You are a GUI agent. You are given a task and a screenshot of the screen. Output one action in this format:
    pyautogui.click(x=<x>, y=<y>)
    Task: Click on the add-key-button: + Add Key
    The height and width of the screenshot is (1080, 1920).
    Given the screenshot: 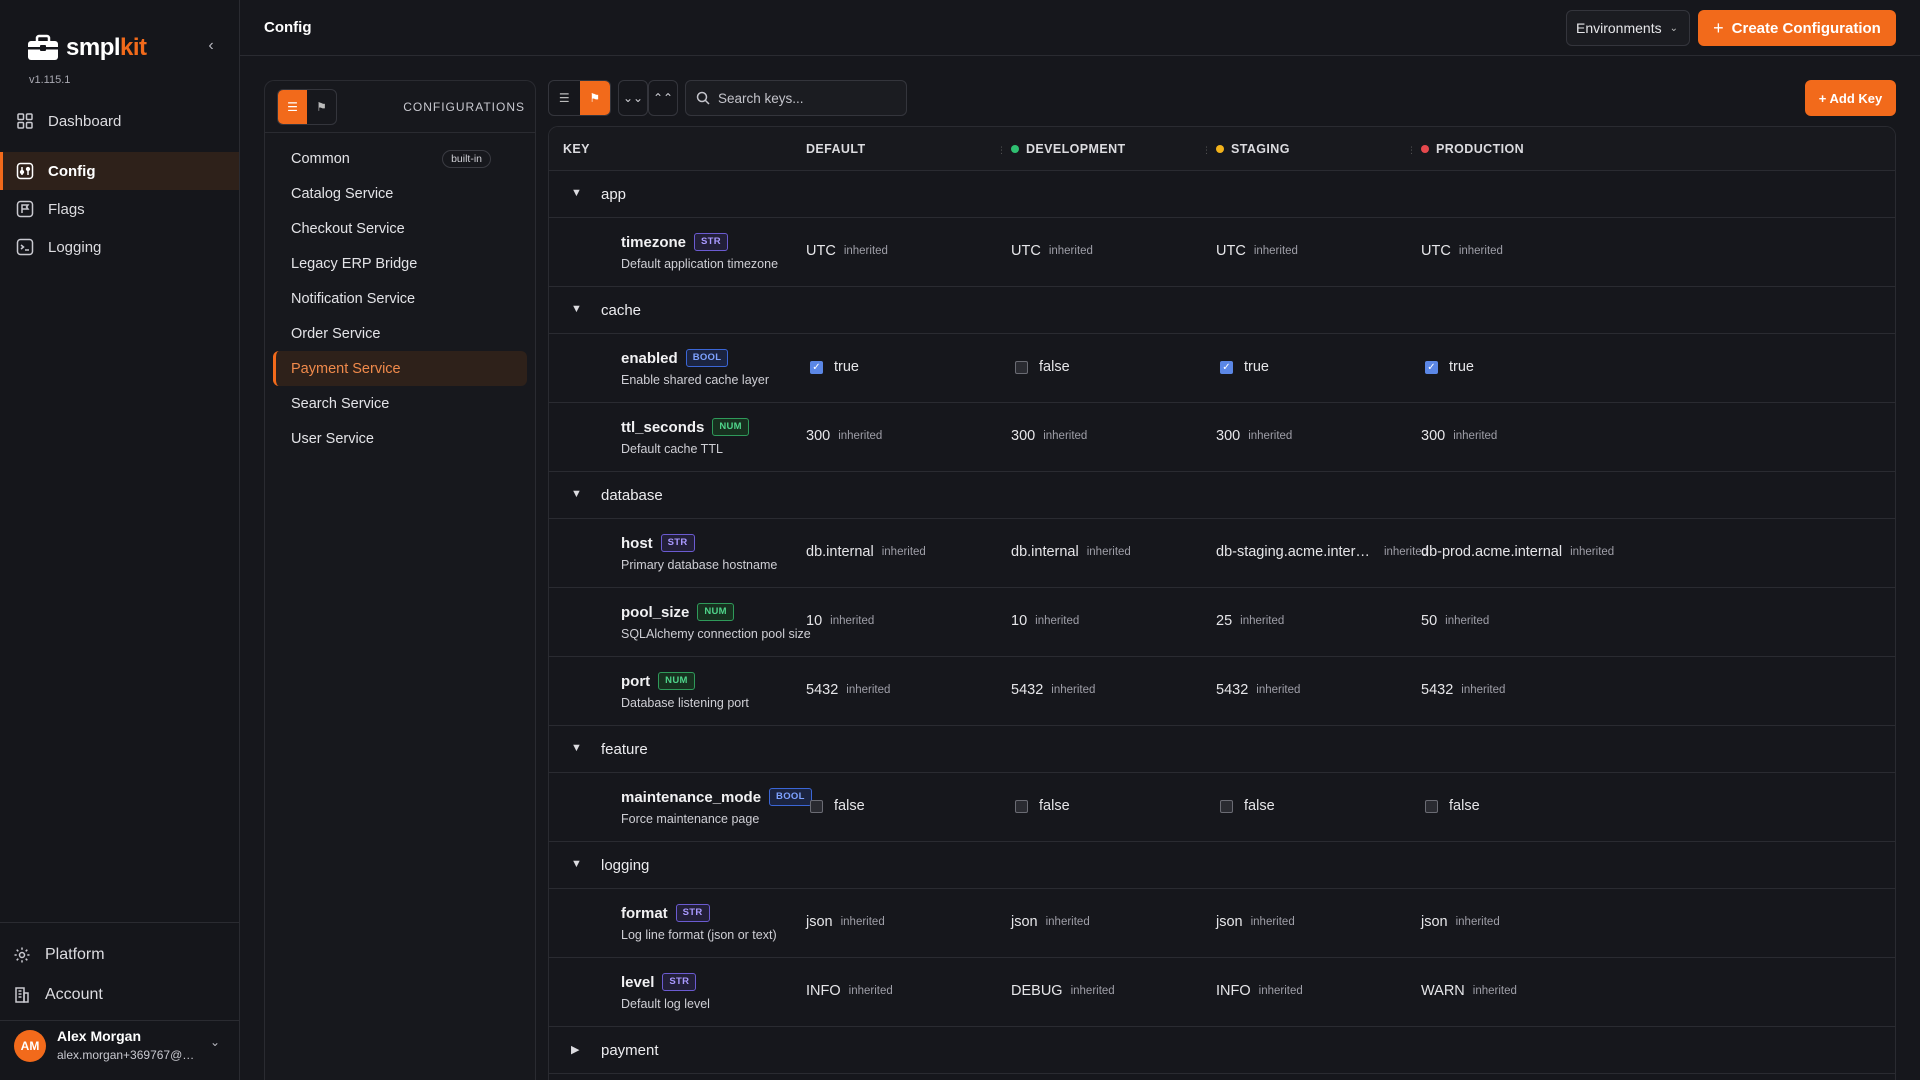 What is the action you would take?
    pyautogui.click(x=1850, y=98)
    